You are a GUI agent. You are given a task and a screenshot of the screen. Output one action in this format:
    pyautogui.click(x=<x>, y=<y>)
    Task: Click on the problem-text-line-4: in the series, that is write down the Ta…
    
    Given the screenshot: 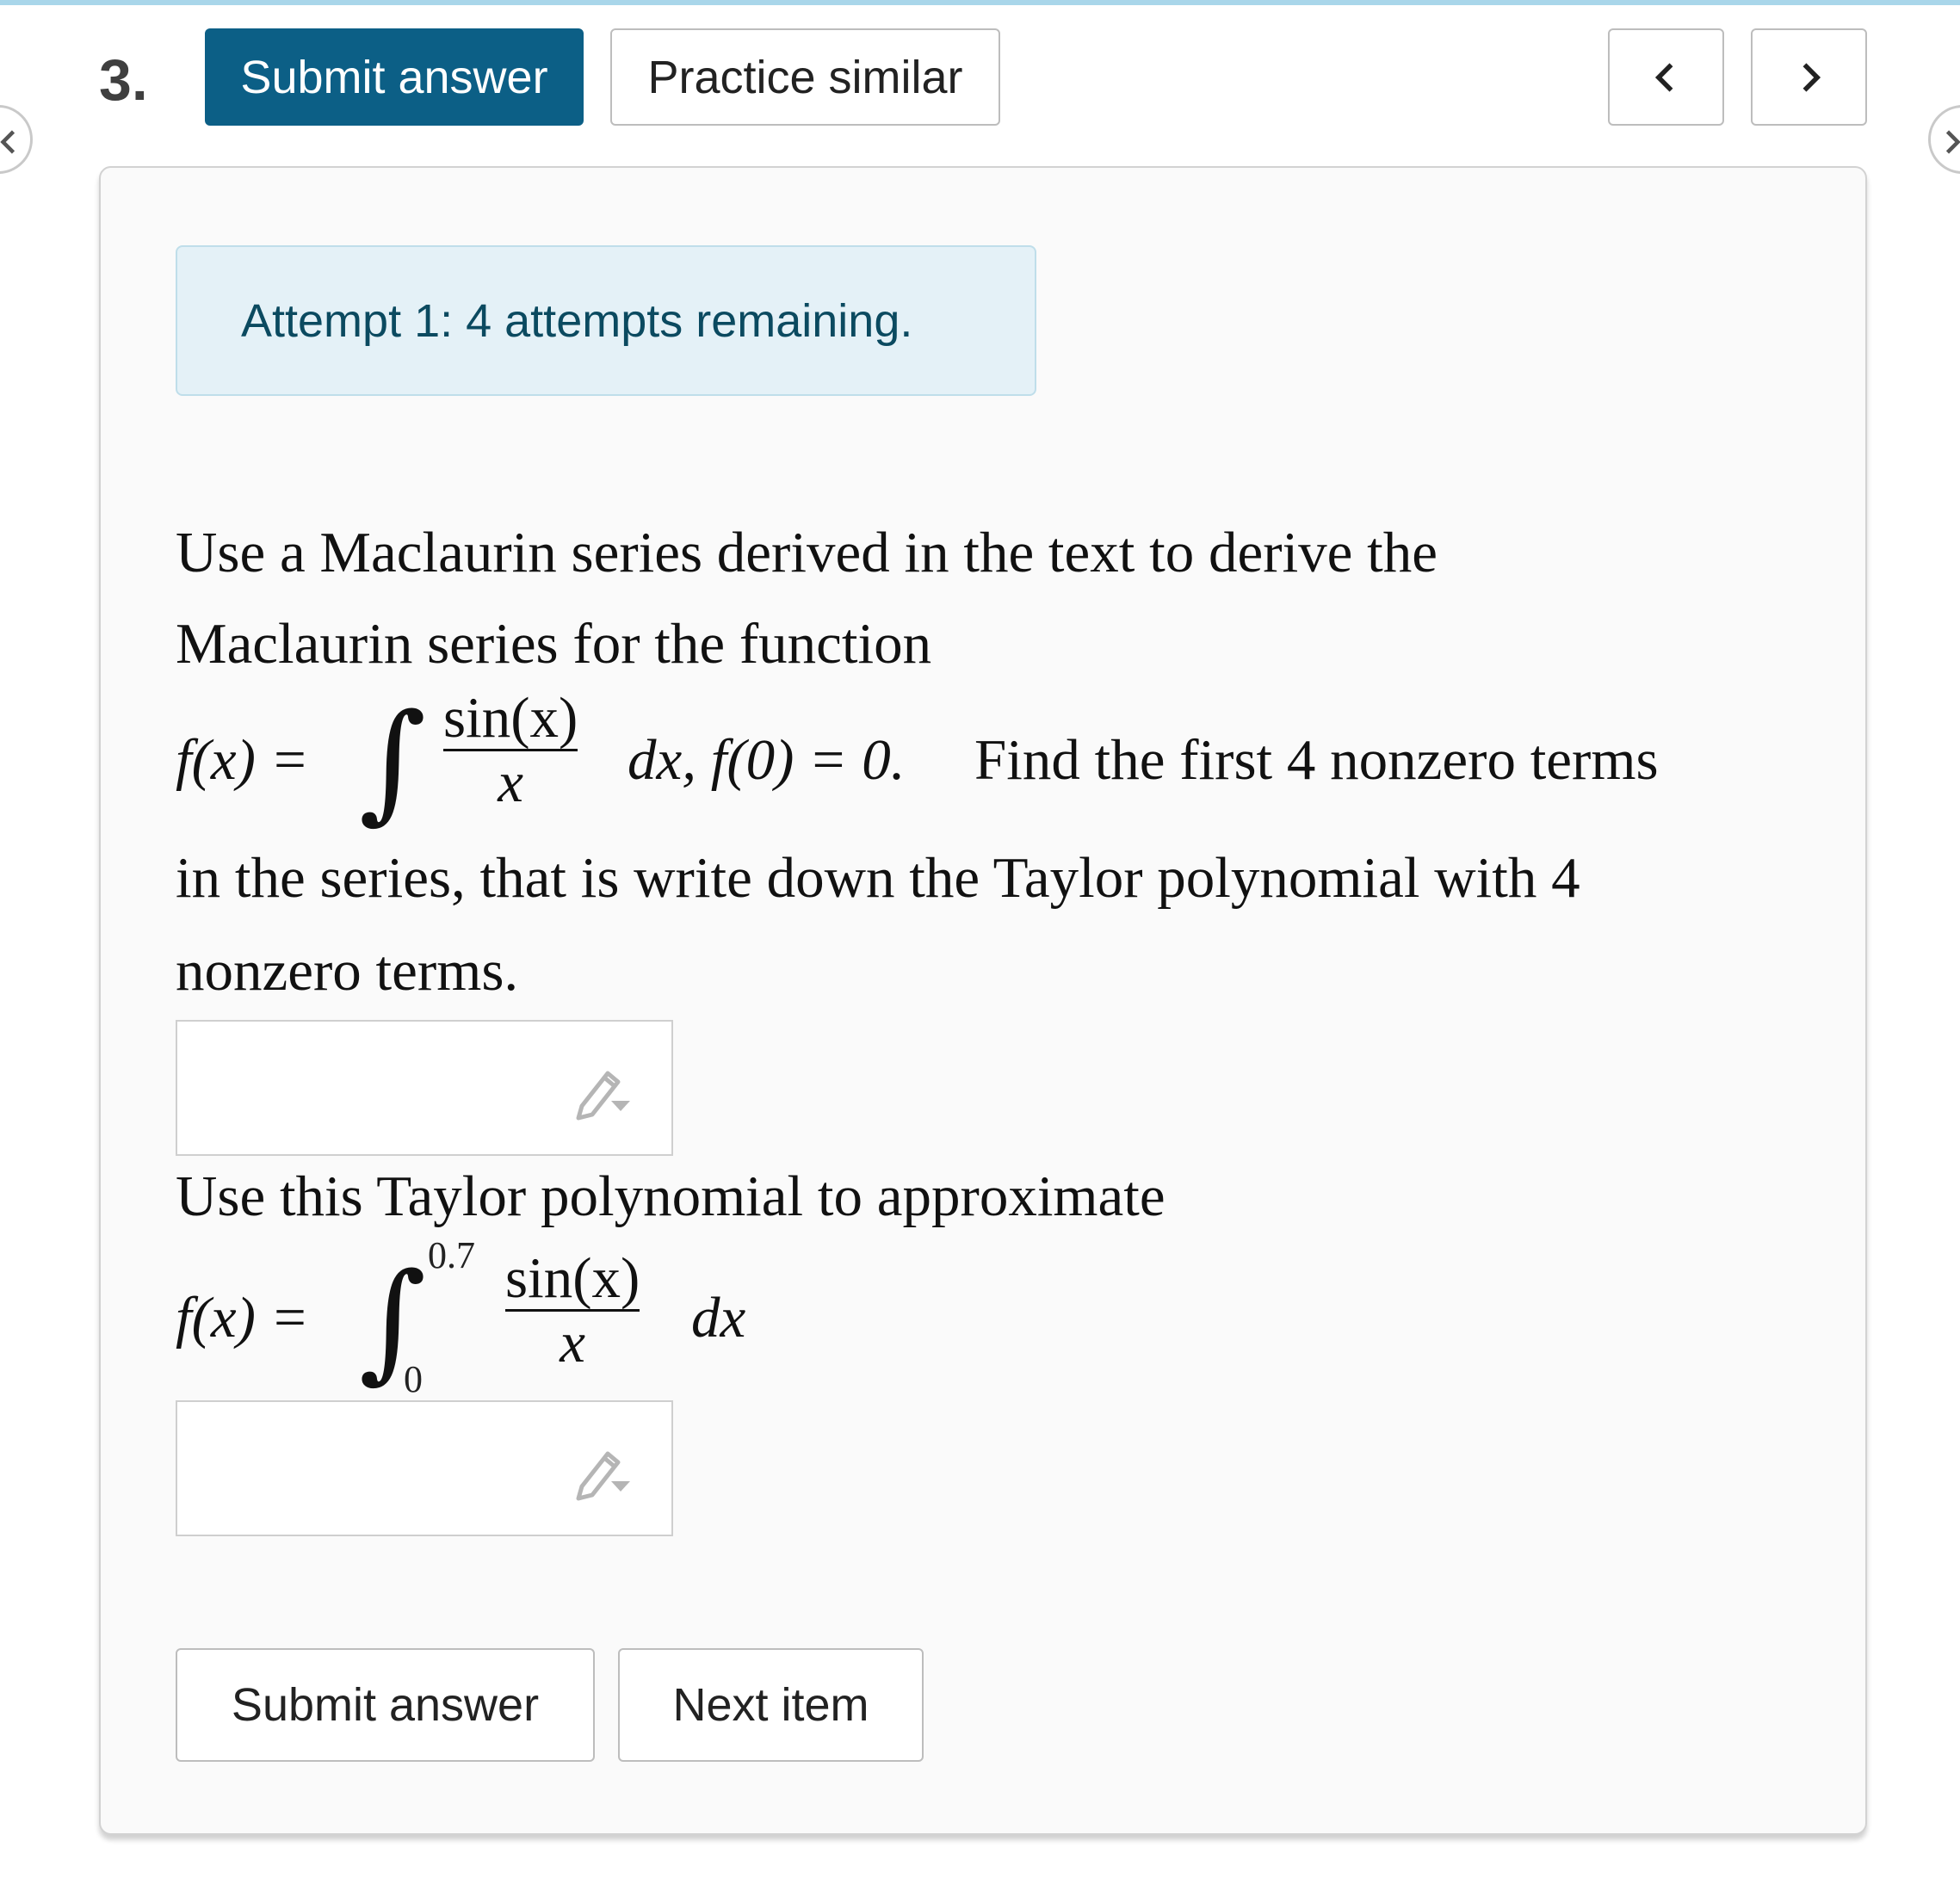 What is the action you would take?
    pyautogui.click(x=878, y=878)
    